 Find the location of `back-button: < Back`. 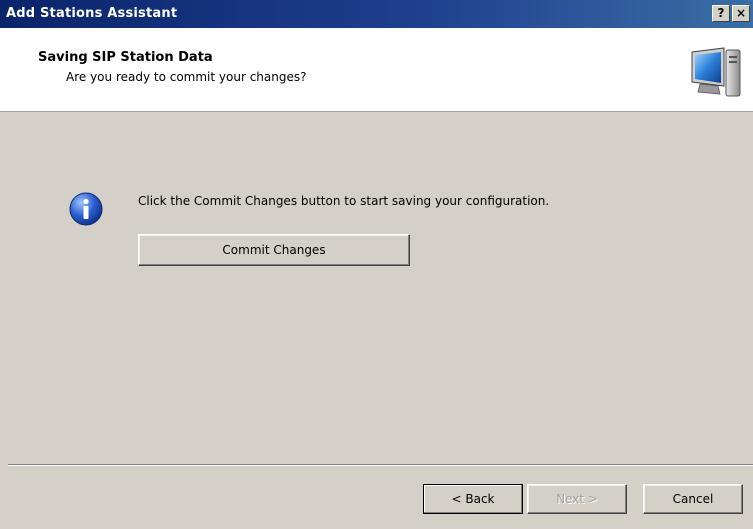

back-button: < Back is located at coordinates (473, 499).